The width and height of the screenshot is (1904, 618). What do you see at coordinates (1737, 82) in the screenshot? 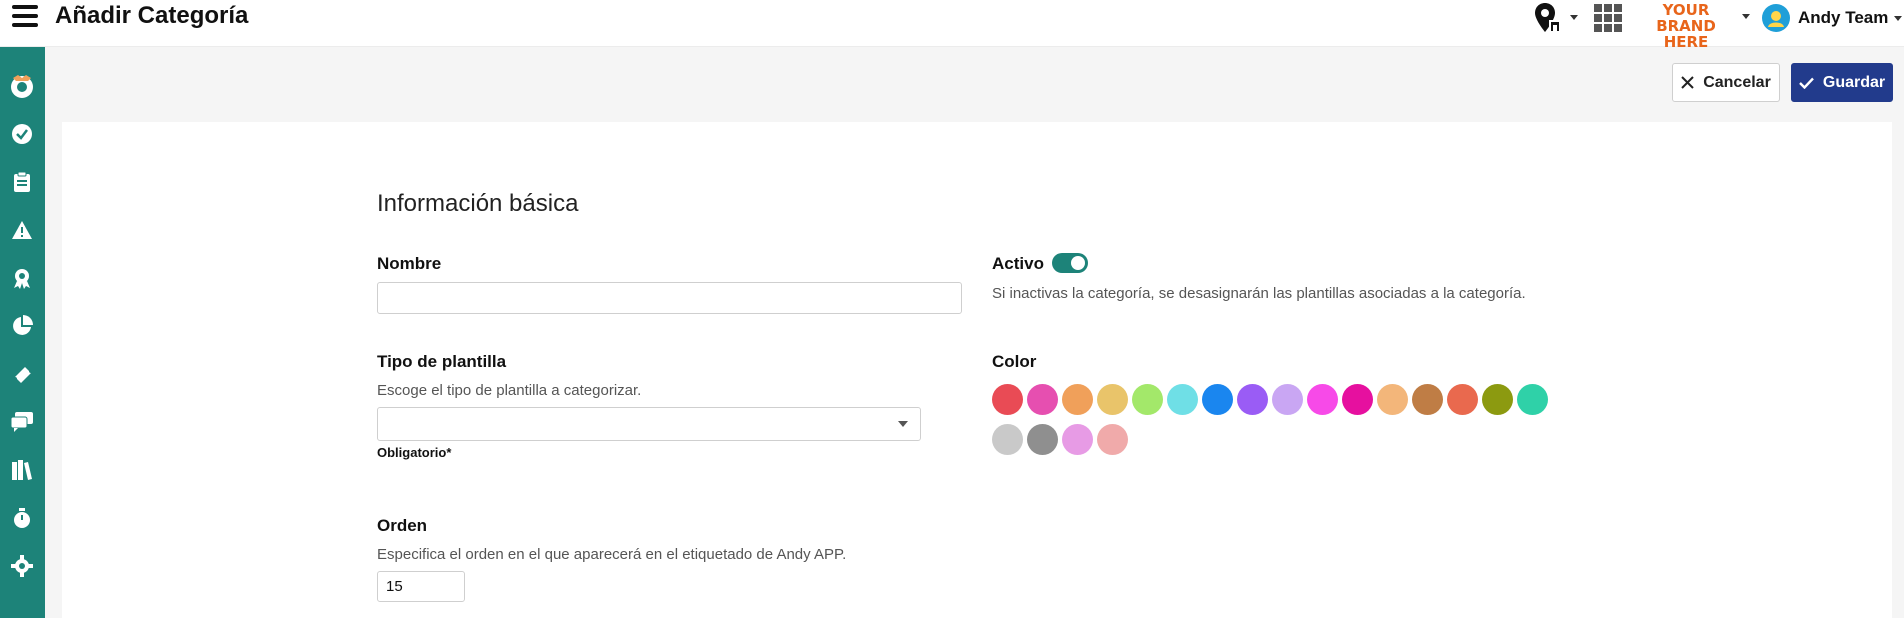
I see `cancel-label: Cancelar` at bounding box center [1737, 82].